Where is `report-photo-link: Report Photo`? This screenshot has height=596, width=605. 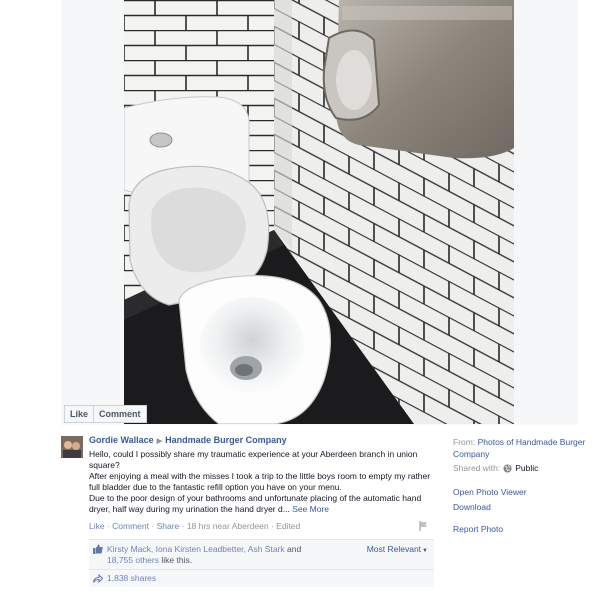
report-photo-link: Report Photo is located at coordinates (523, 529).